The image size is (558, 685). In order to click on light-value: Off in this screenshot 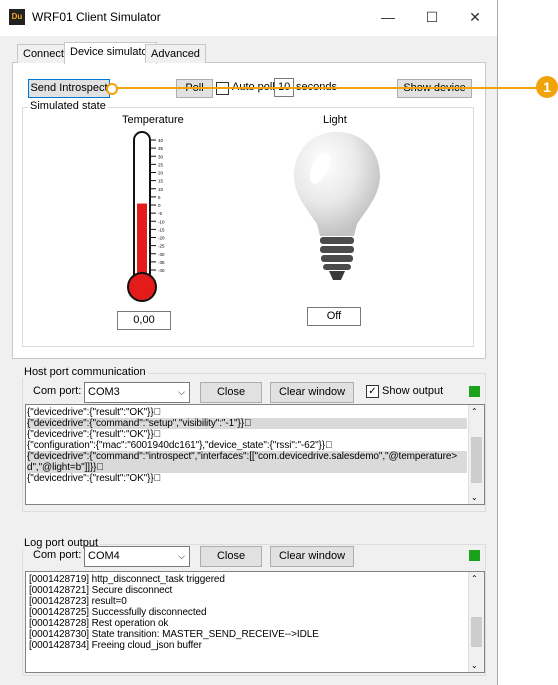, I will do `click(334, 316)`.